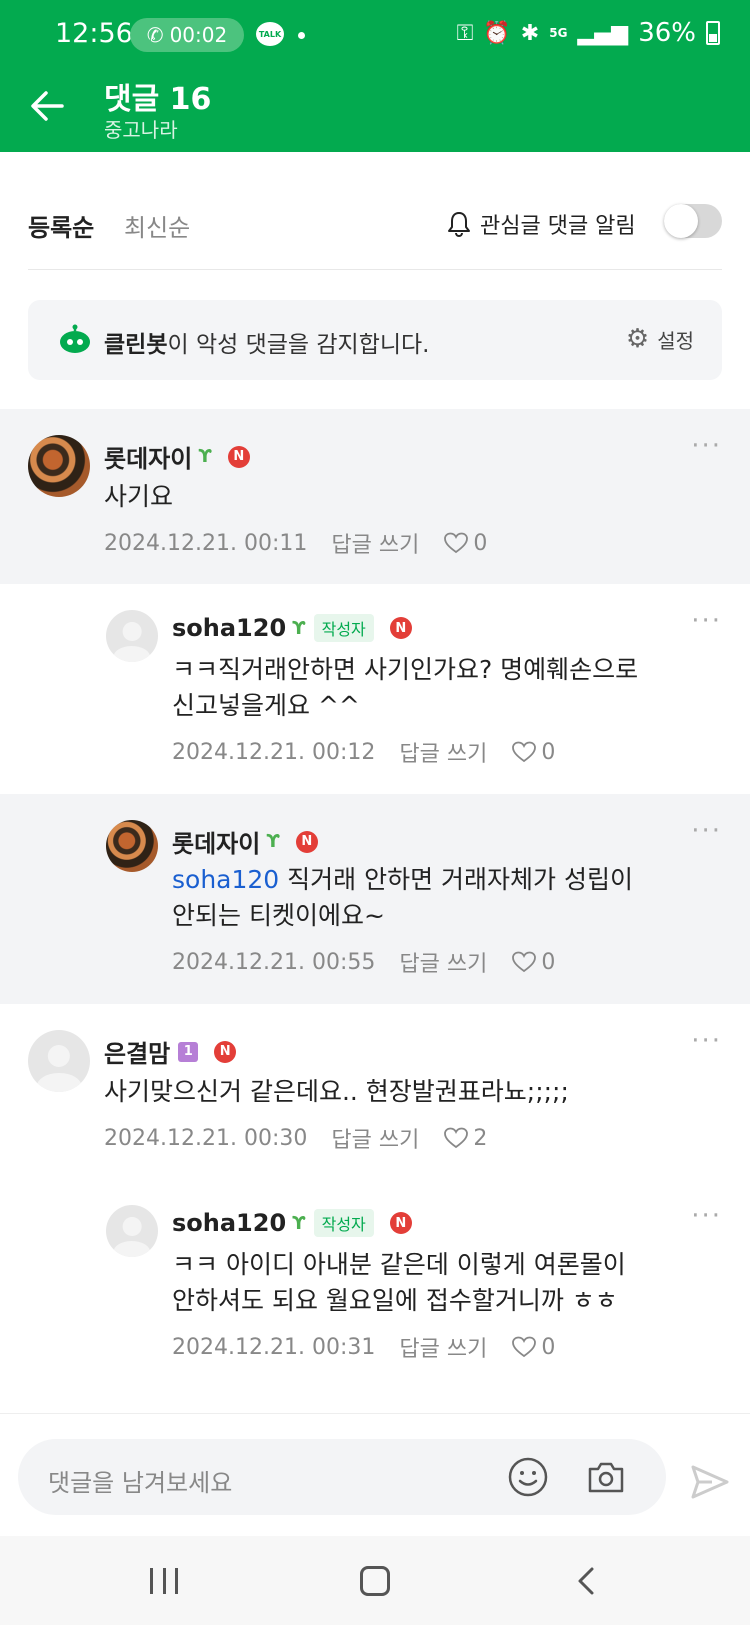 The image size is (750, 1625). What do you see at coordinates (710, 1482) in the screenshot?
I see `send-icon` at bounding box center [710, 1482].